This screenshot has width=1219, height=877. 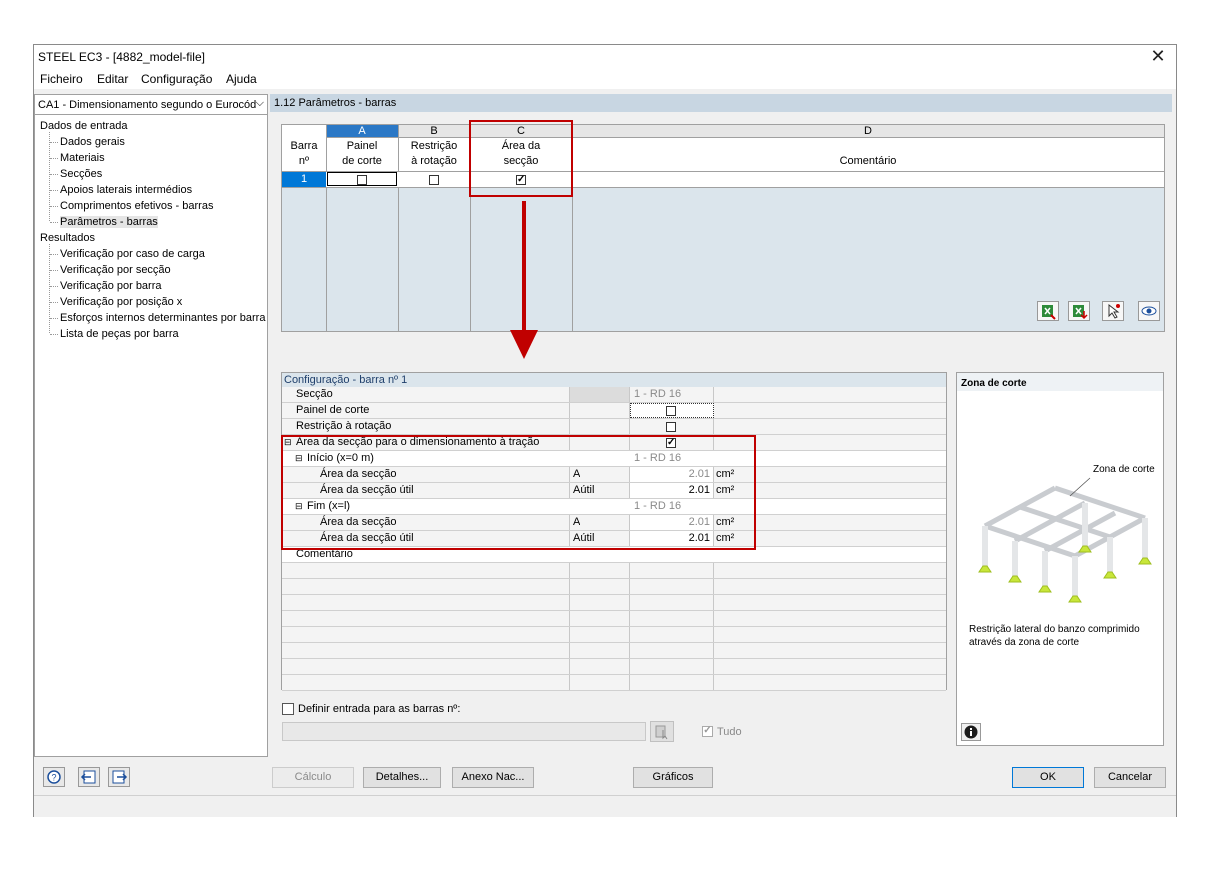 What do you see at coordinates (868, 131) in the screenshot?
I see `col-letter-d: D` at bounding box center [868, 131].